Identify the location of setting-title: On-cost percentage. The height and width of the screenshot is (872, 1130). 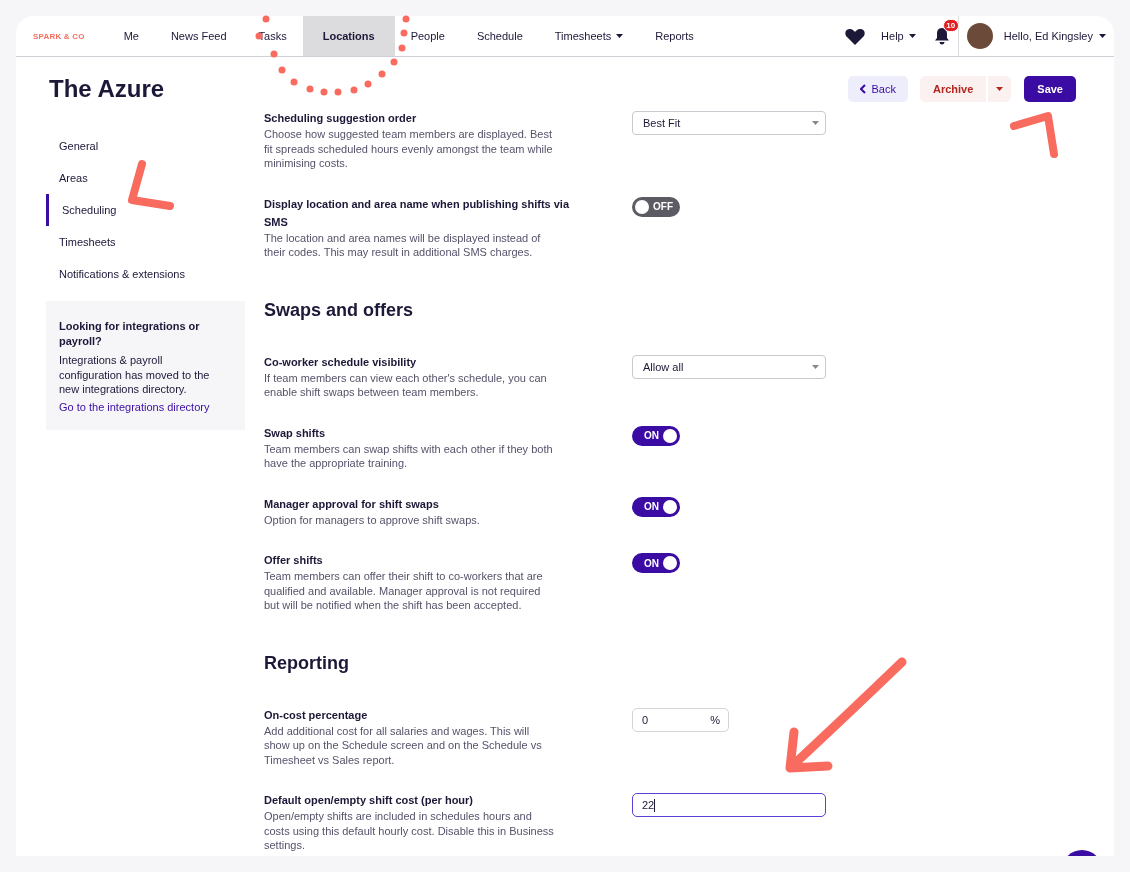
(316, 715).